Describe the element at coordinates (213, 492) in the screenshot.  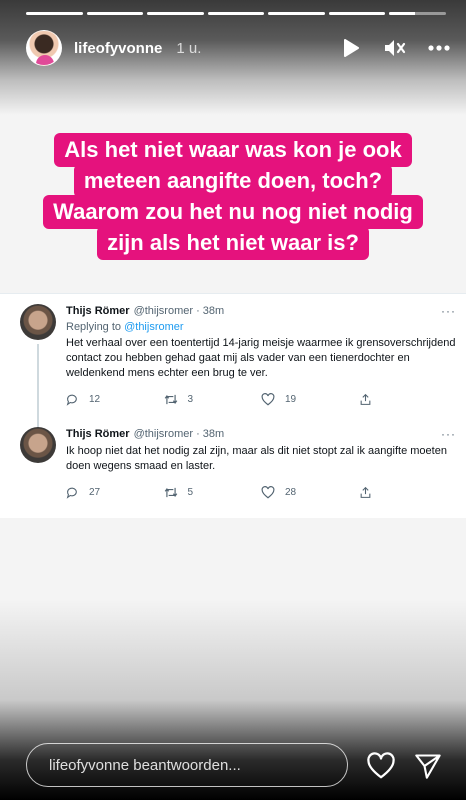
I see `tweet-retweets: 5` at that location.